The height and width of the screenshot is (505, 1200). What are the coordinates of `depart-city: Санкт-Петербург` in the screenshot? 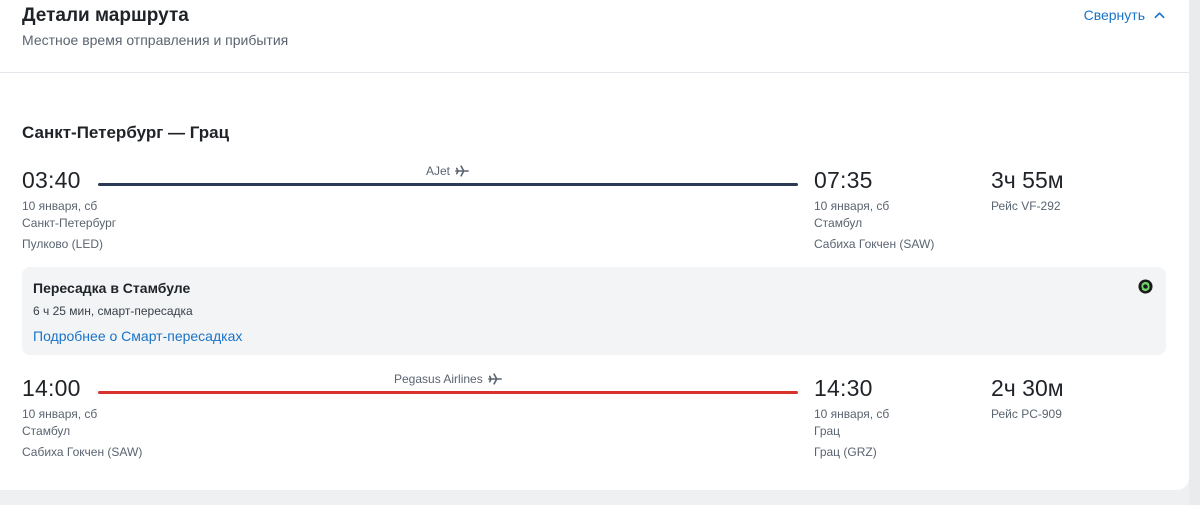 It's located at (69, 223).